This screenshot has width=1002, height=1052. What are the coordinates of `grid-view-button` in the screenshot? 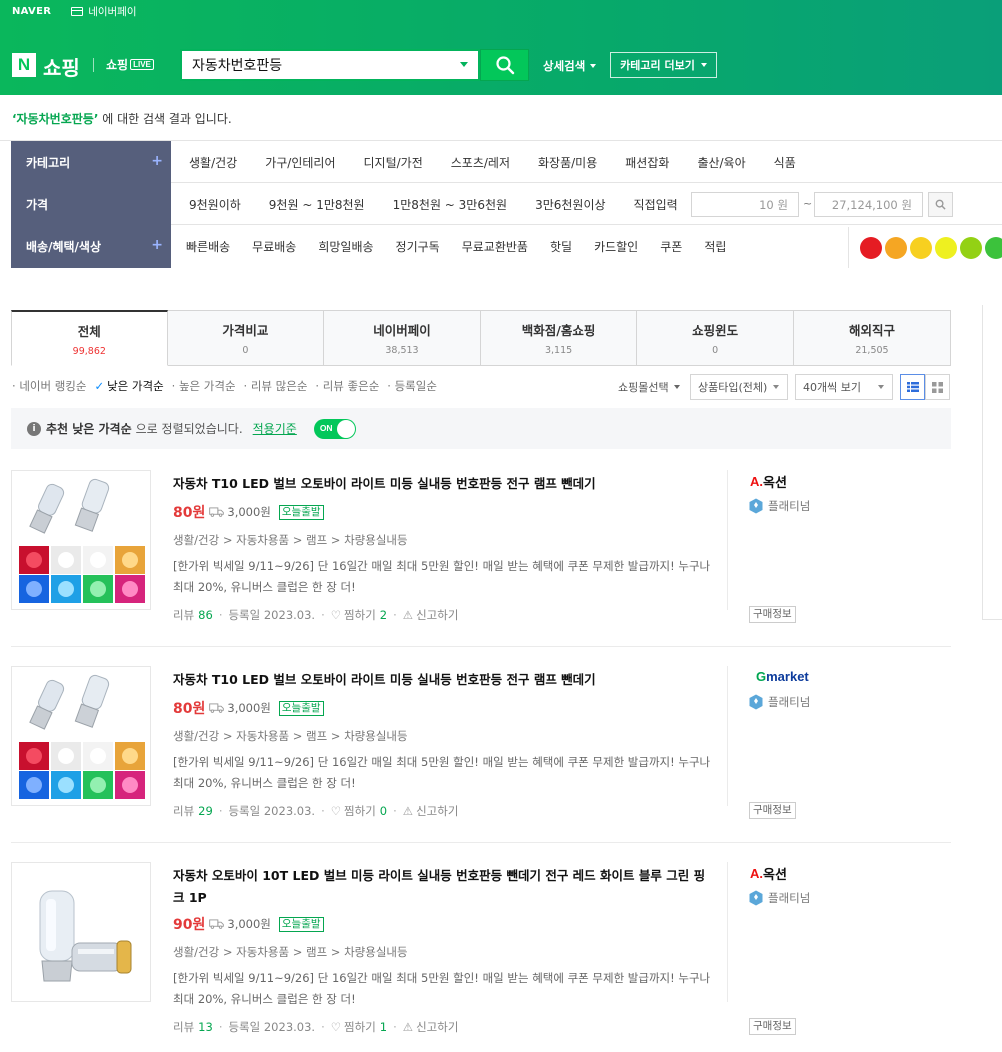 It's located at (937, 387).